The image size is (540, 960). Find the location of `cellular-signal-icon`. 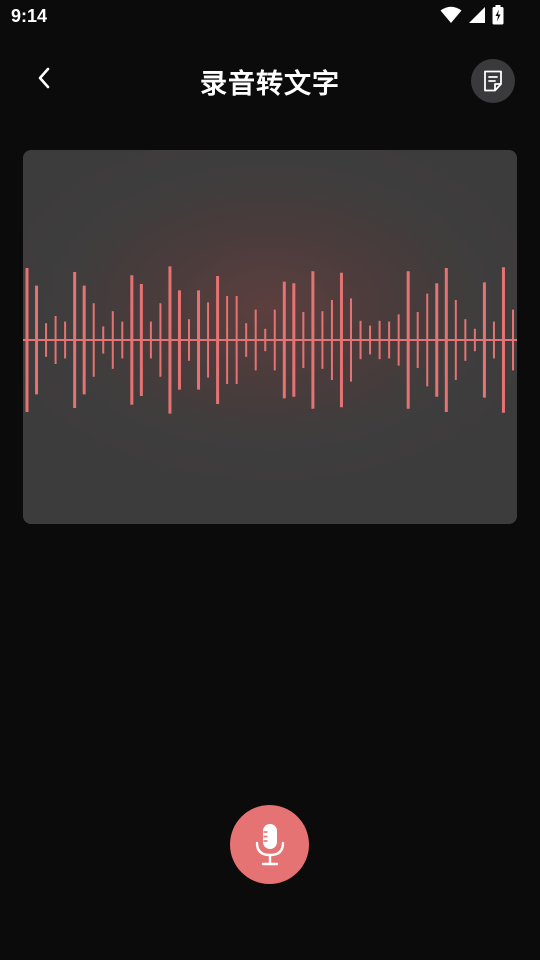

cellular-signal-icon is located at coordinates (477, 15).